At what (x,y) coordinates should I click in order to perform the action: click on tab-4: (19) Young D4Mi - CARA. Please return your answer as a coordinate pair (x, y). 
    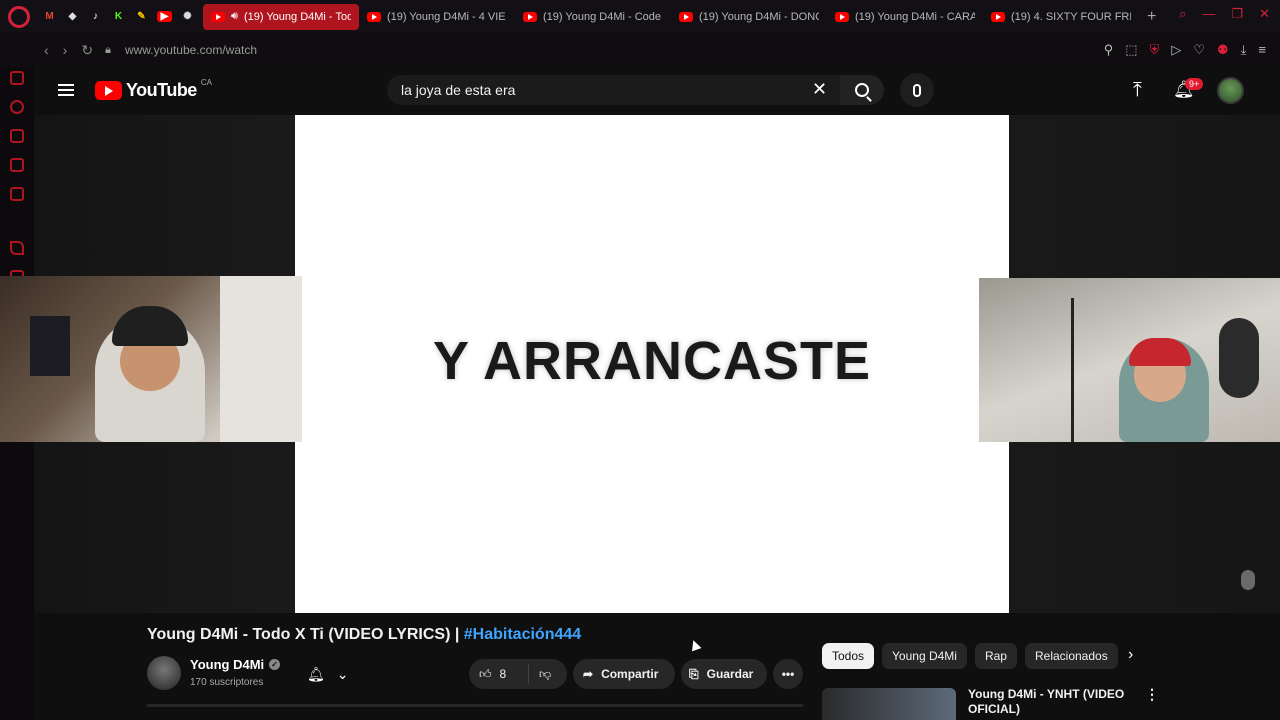
    Looking at the image, I should click on (905, 17).